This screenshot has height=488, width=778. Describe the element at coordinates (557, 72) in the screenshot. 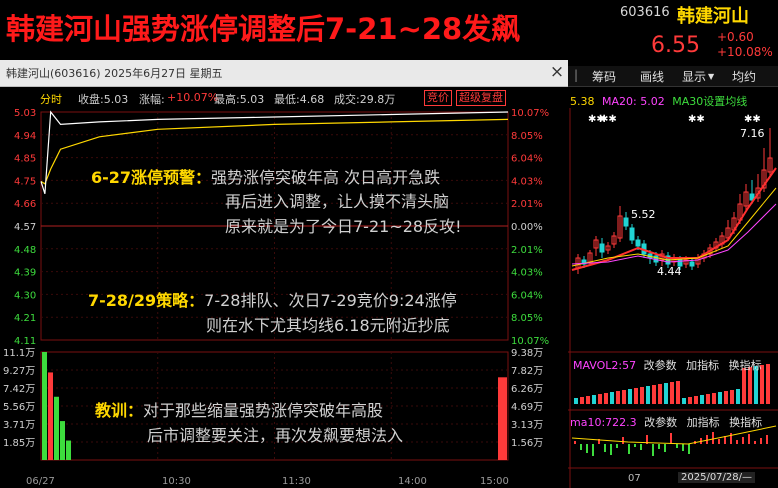

I see `close-button: ×` at that location.